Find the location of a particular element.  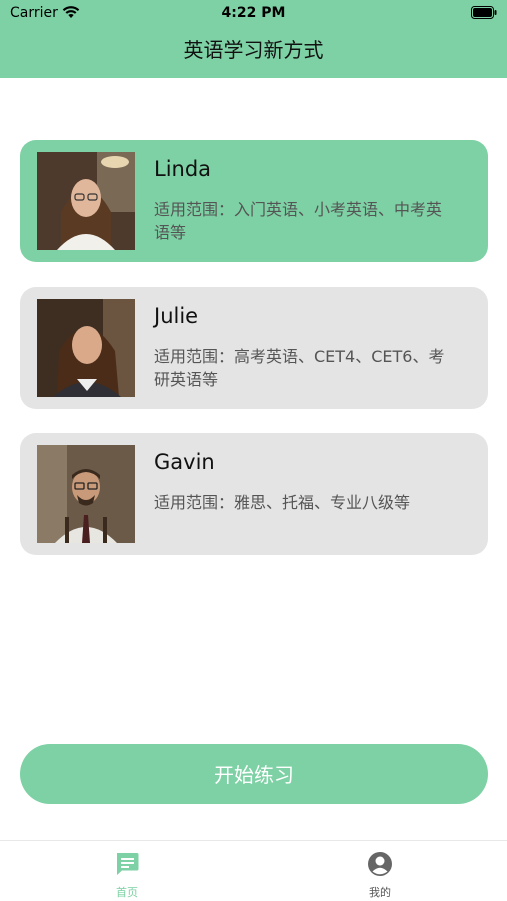

tab-home: 首页 is located at coordinates (127, 871).